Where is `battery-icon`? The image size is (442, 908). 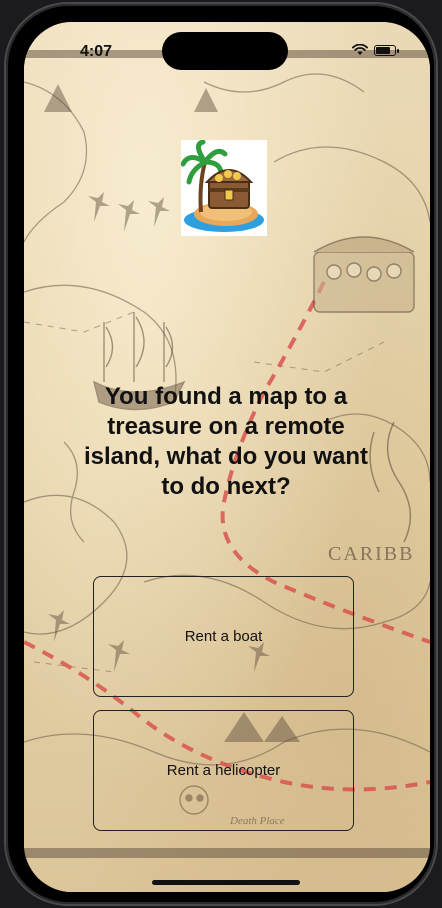 battery-icon is located at coordinates (386, 50).